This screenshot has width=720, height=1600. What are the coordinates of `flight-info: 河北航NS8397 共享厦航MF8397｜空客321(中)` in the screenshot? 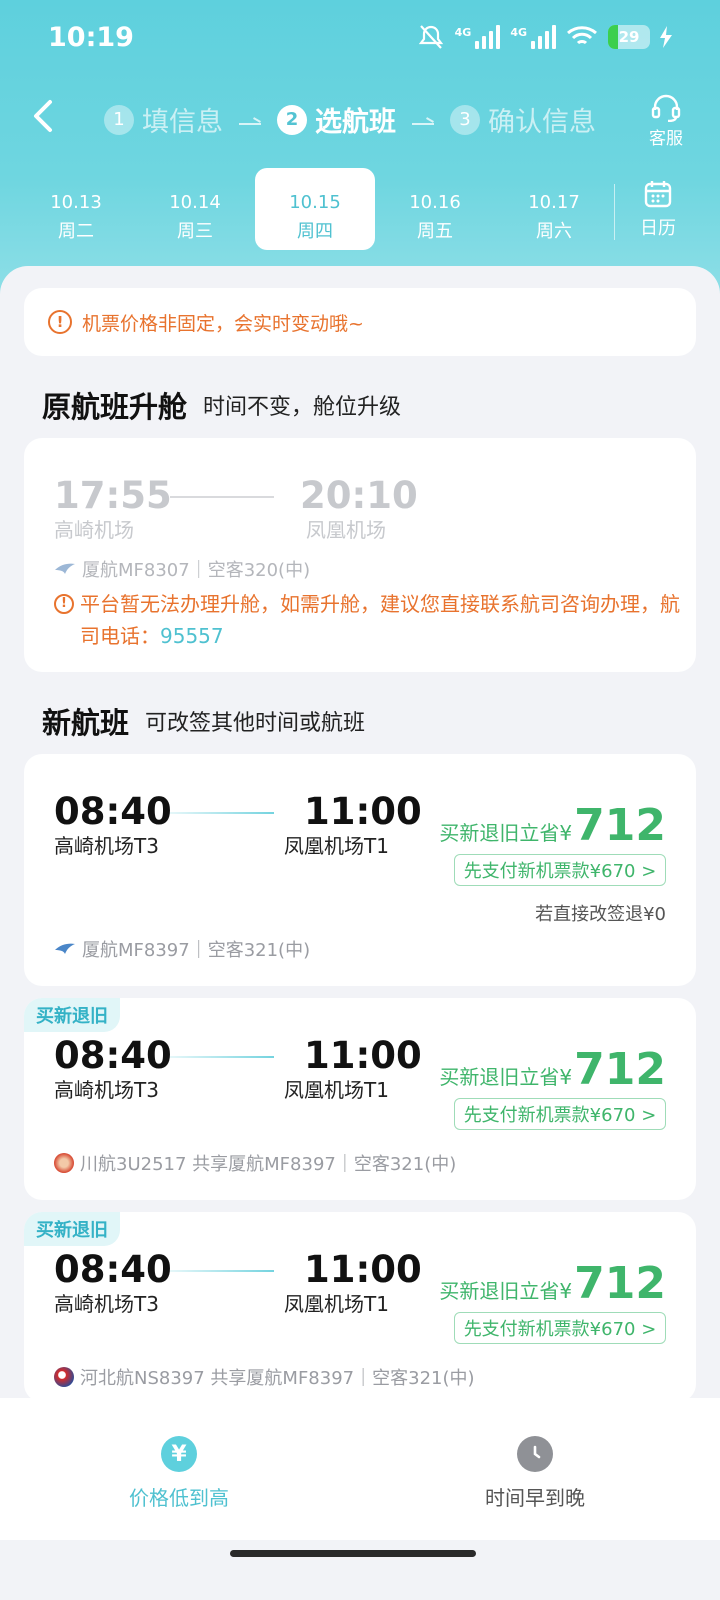 It's located at (264, 1377).